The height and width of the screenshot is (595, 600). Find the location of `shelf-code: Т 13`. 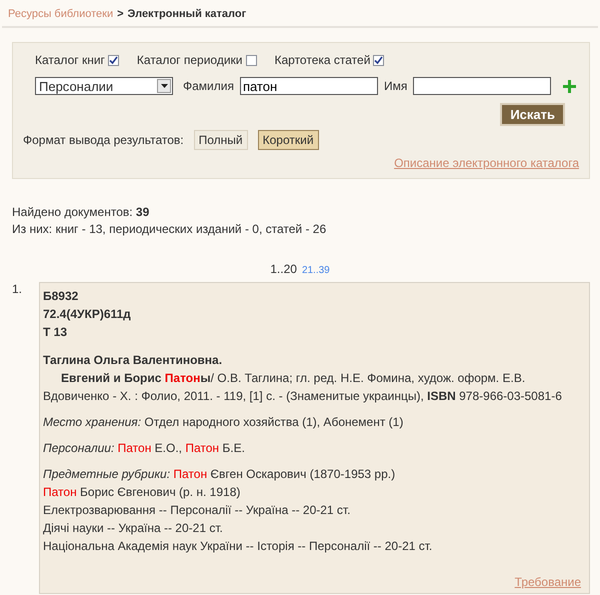

shelf-code: Т 13 is located at coordinates (55, 332).